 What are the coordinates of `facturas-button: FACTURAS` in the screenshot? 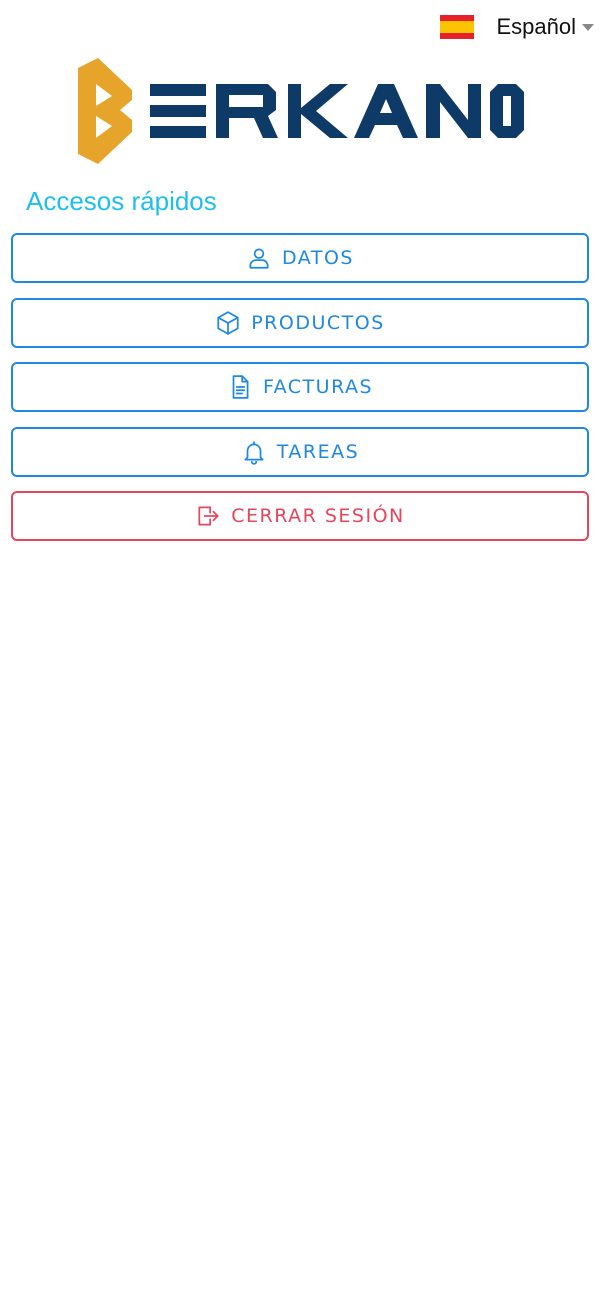 It's located at (300, 387).